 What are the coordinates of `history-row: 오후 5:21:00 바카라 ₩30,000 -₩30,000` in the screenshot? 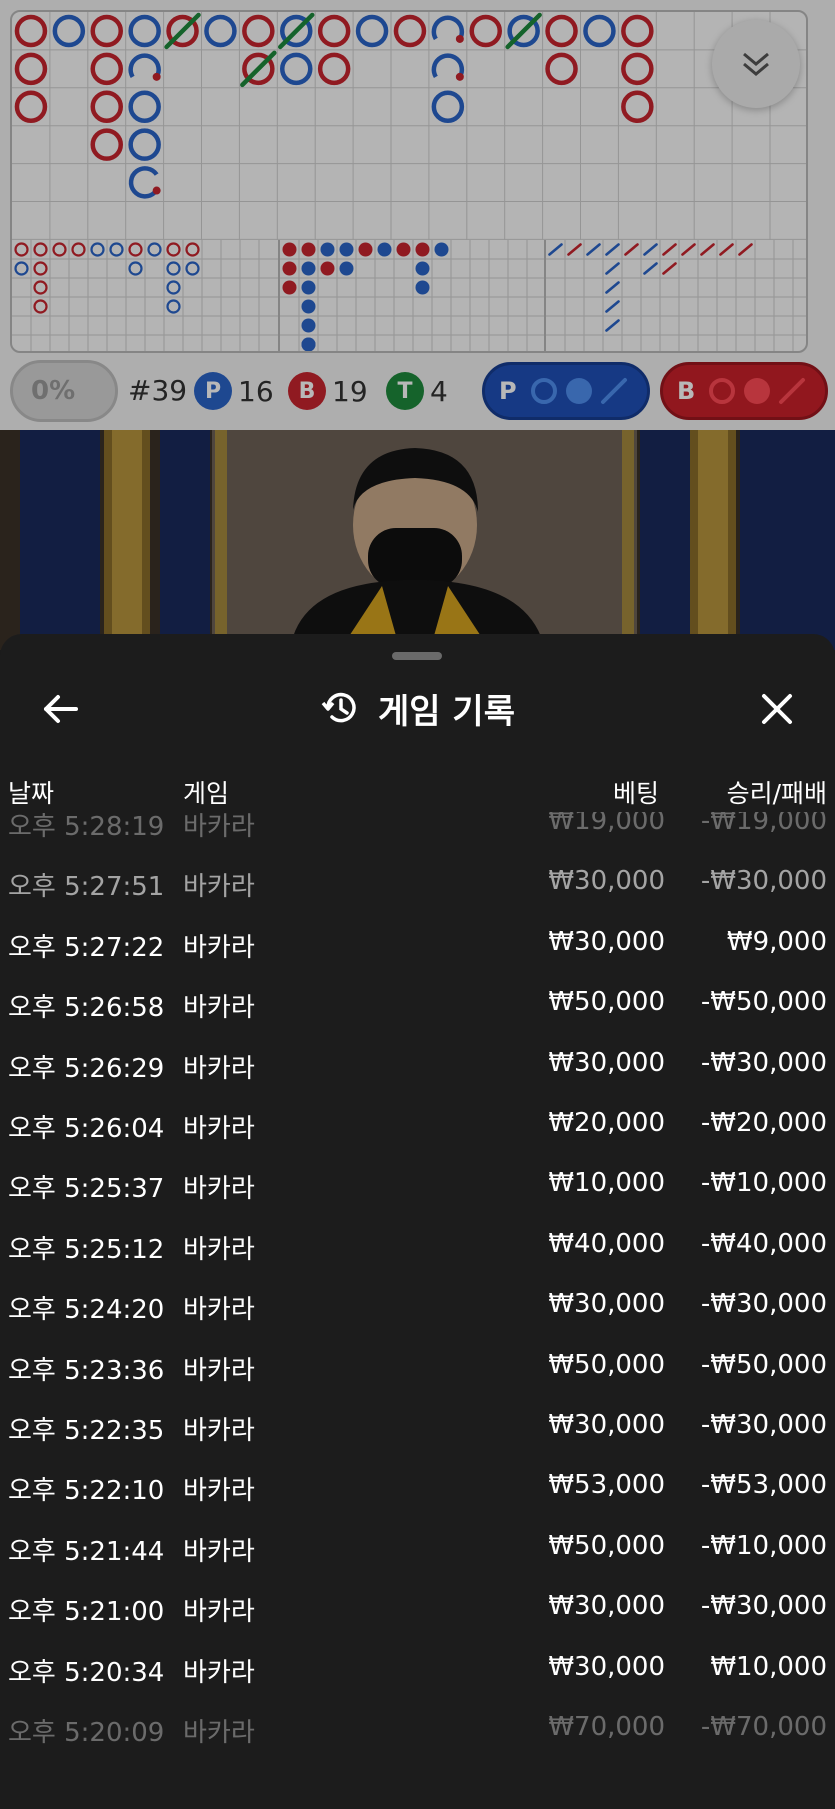 It's located at (417, 1607).